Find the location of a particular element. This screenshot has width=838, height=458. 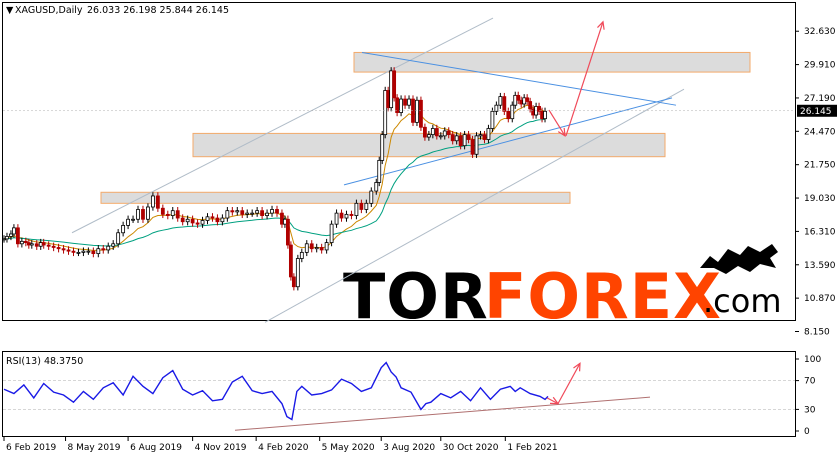

time-tick-label: 6 Aug 2019 is located at coordinates (156, 448).